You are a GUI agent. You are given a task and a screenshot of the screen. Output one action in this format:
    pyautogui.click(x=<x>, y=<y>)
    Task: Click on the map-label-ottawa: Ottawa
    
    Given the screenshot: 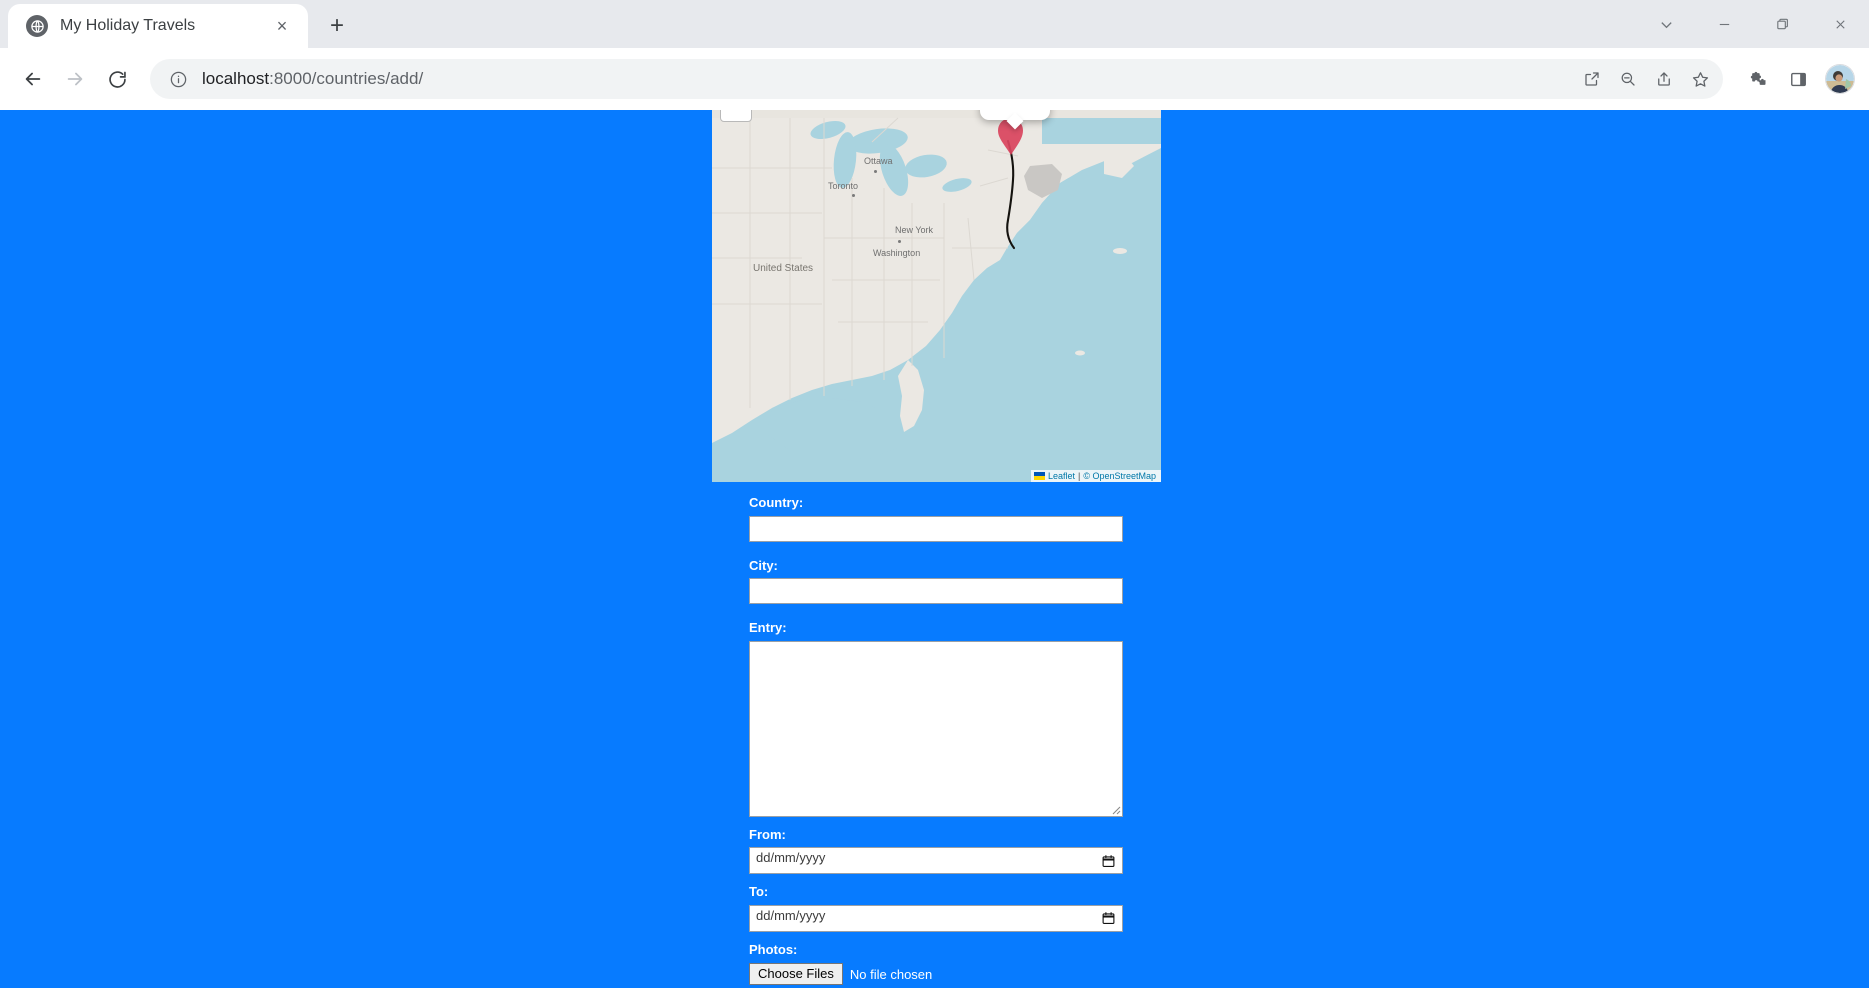 What is the action you would take?
    pyautogui.click(x=878, y=161)
    